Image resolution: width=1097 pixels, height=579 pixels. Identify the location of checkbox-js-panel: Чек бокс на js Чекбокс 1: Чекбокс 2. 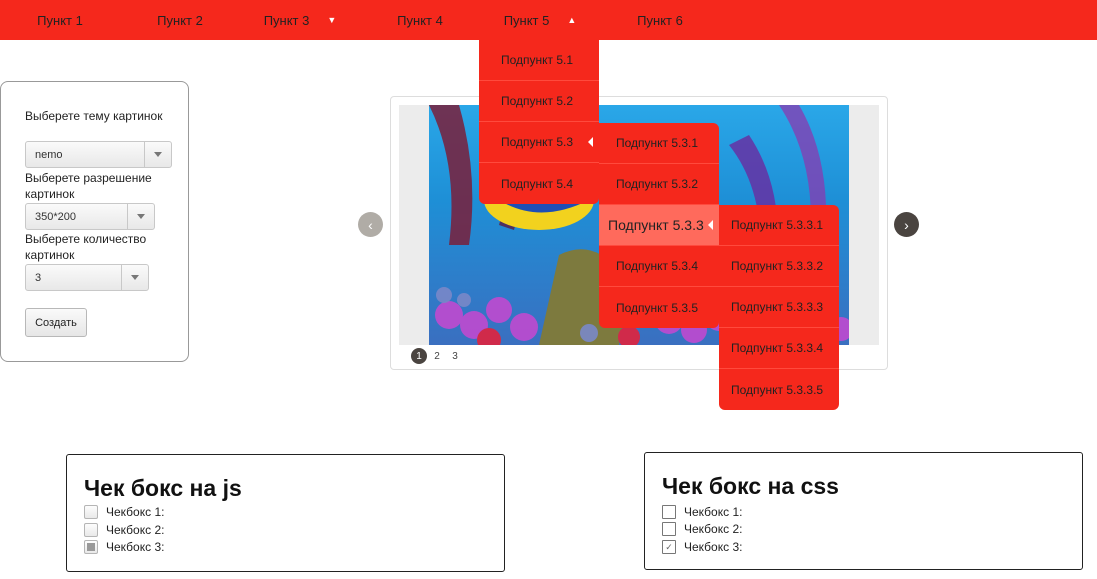
(285, 513).